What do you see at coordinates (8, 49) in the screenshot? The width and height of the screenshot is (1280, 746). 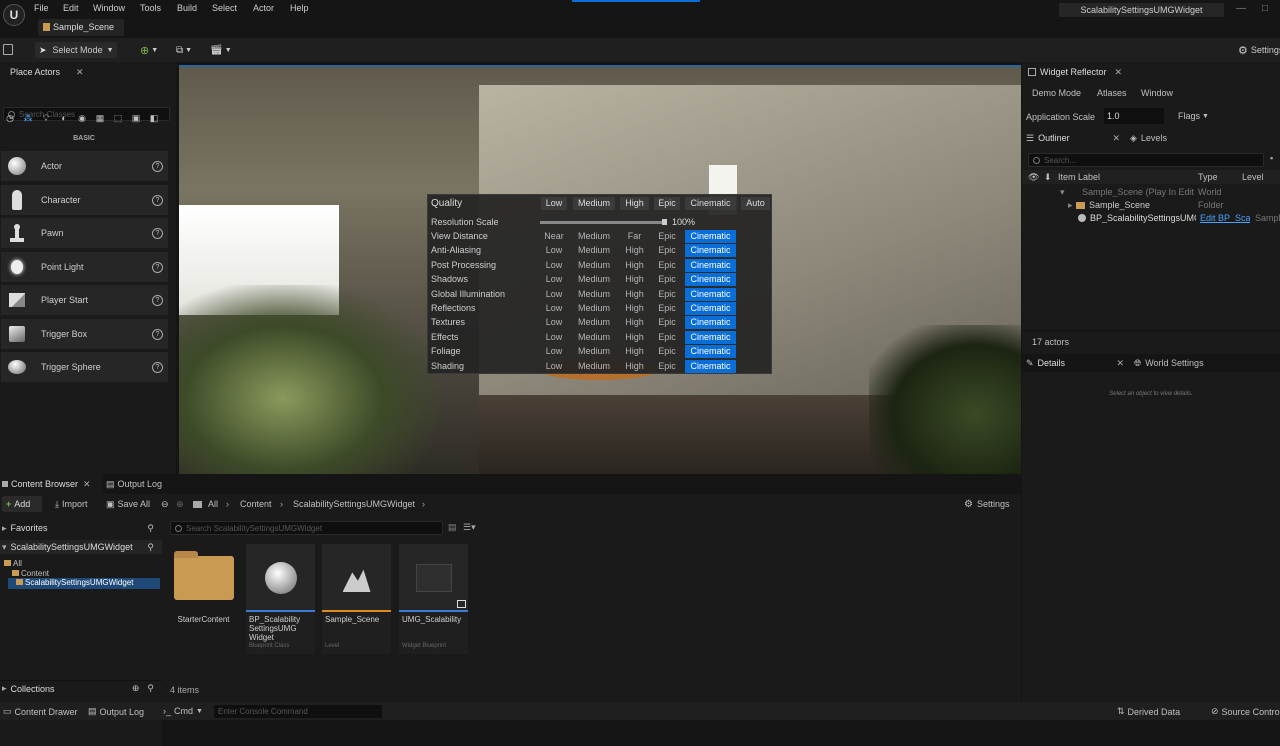 I see `save-icon` at bounding box center [8, 49].